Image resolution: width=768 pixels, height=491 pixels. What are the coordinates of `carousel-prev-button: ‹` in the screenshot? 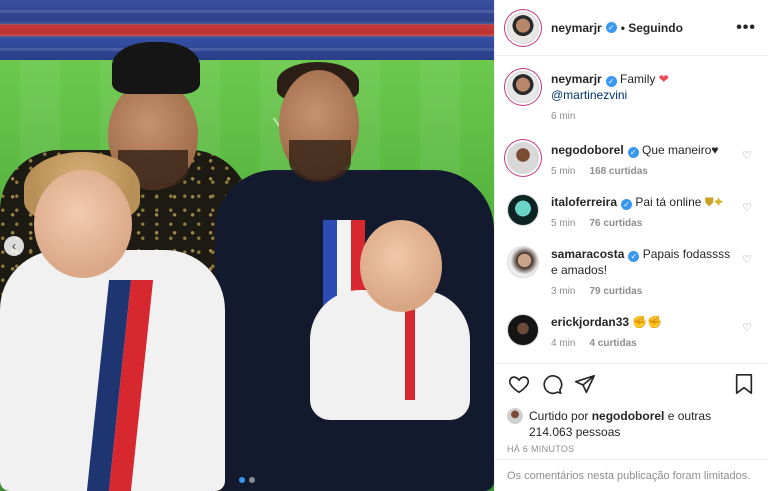 It's located at (14, 246).